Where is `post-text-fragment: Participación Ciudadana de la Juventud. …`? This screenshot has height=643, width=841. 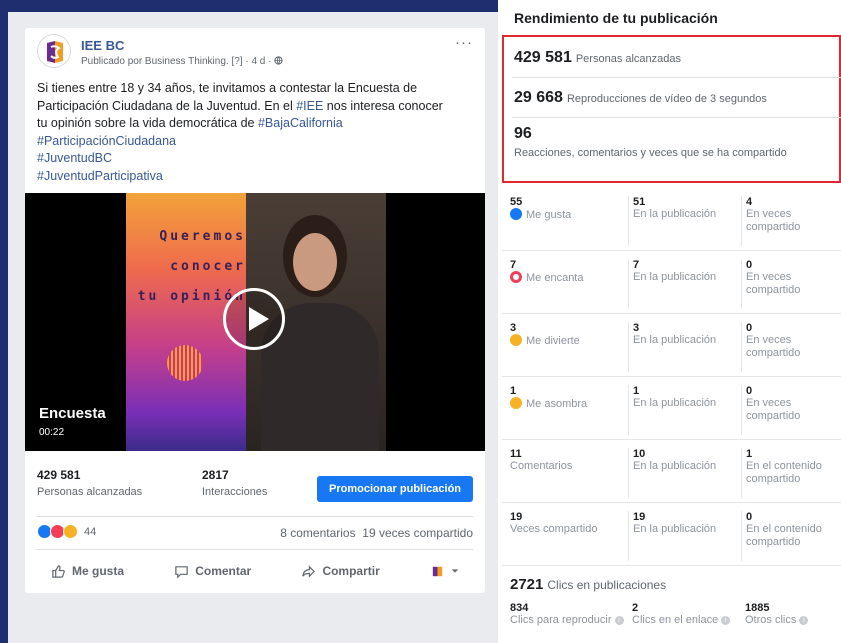
post-text-fragment: Participación Ciudadana de la Juventud. … is located at coordinates (167, 105).